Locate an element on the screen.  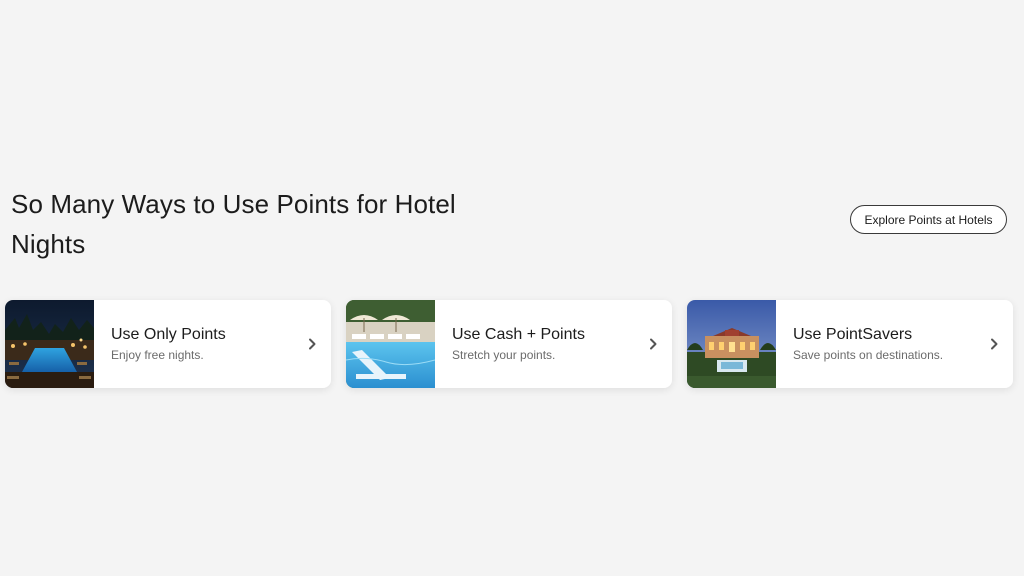
use-only-points-card: Use Only Points Enjoy free nights. is located at coordinates (168, 344).